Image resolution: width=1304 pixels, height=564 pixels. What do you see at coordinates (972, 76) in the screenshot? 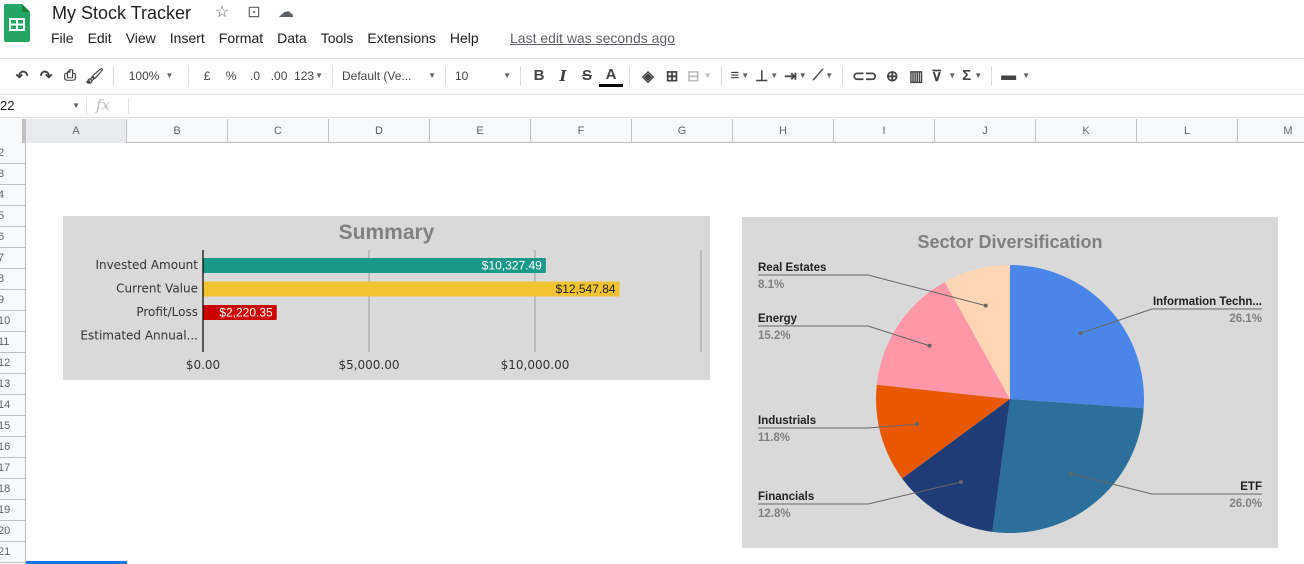
I see `functions-icon: Σ ▼` at bounding box center [972, 76].